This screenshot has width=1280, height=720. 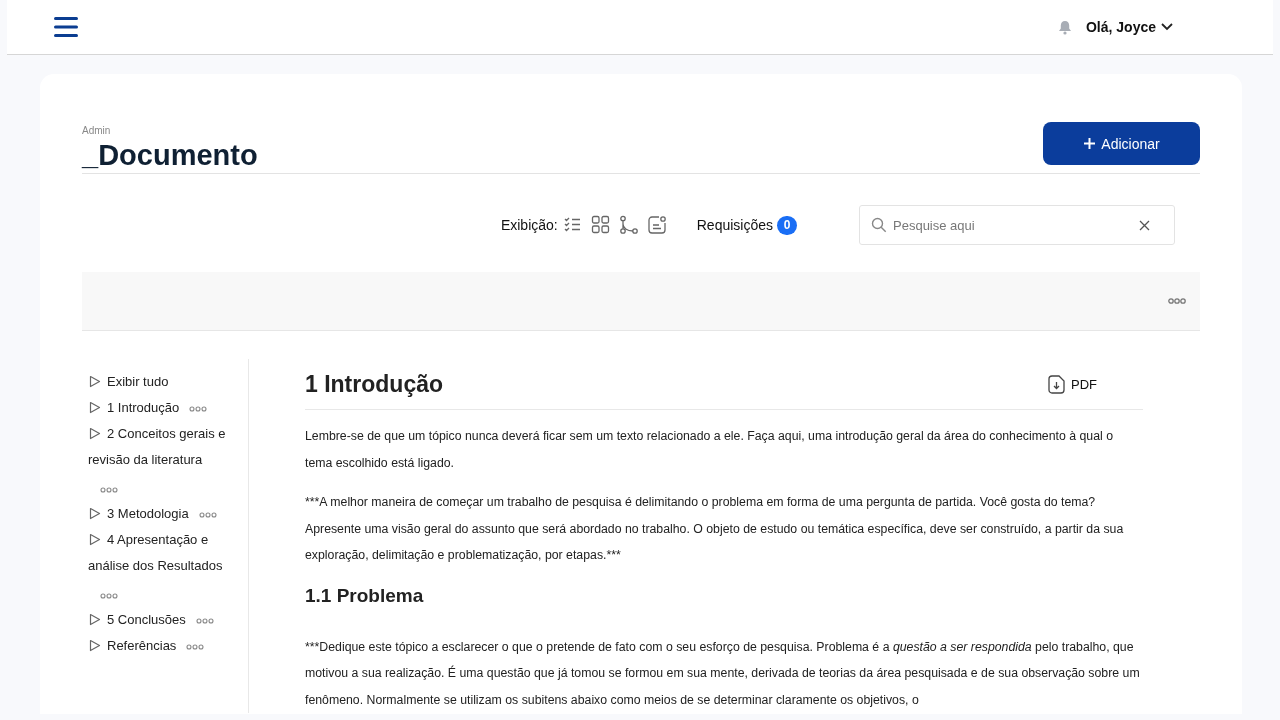 I want to click on user-menu: Olá, Joyce, so click(x=1129, y=27).